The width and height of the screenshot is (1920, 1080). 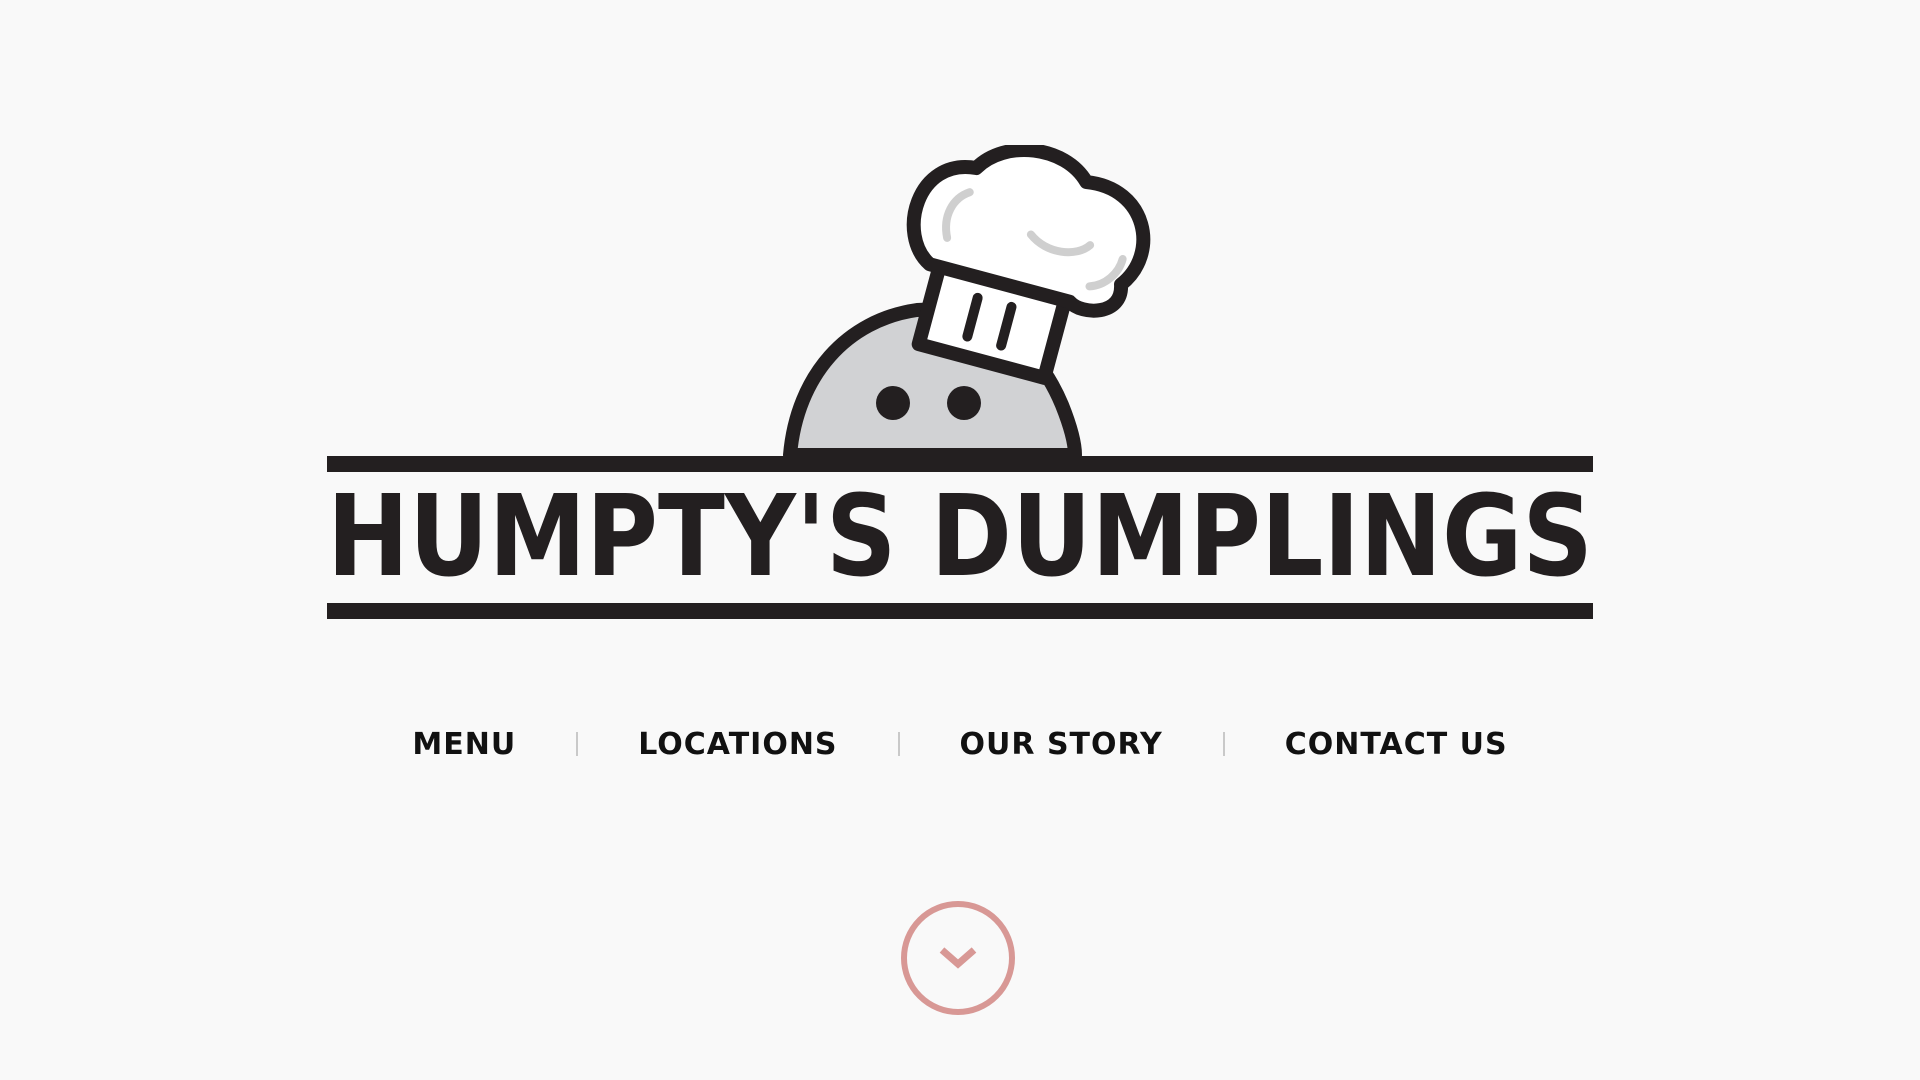 What do you see at coordinates (960, 464) in the screenshot?
I see `logo-top-rule` at bounding box center [960, 464].